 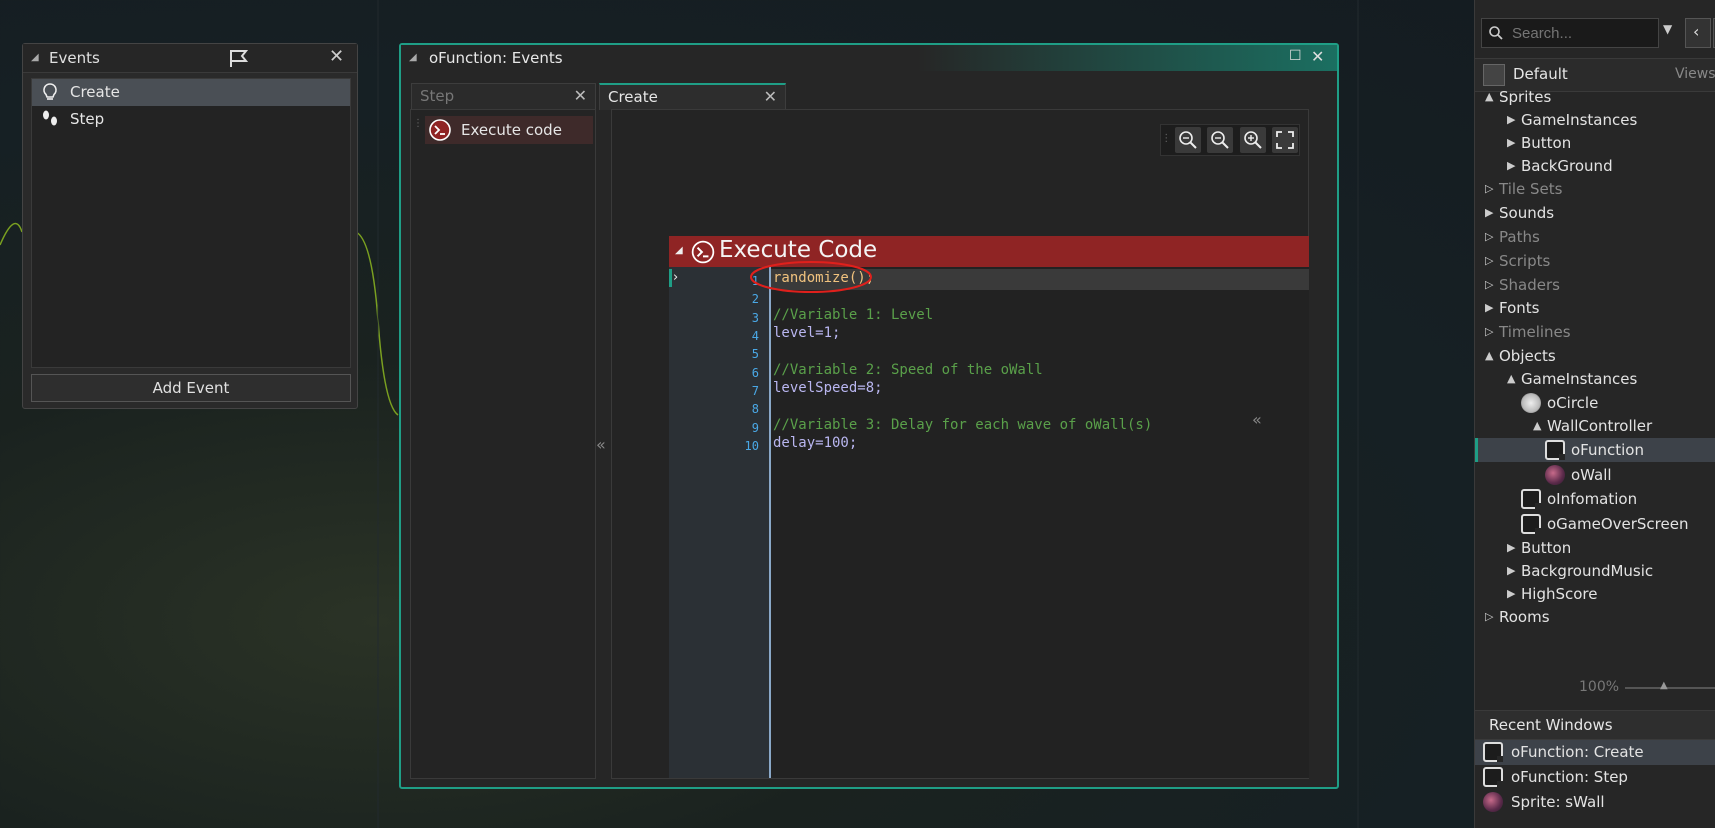 What do you see at coordinates (509, 130) in the screenshot?
I see `action-item-execute-code: Execute code` at bounding box center [509, 130].